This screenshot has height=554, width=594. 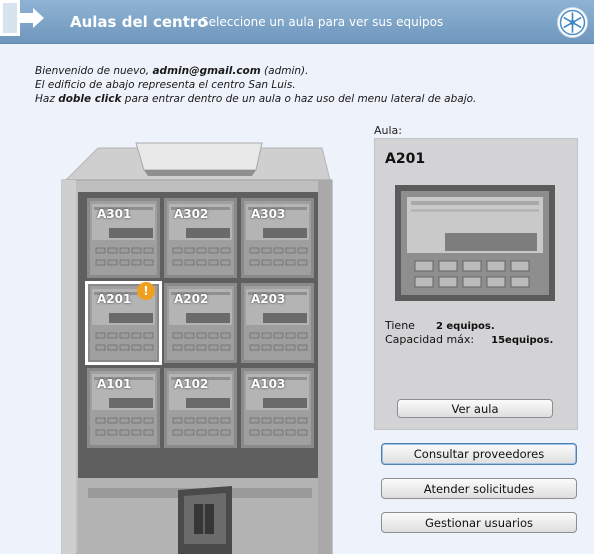 I want to click on room-cell-a201: A201!, so click(x=123, y=323).